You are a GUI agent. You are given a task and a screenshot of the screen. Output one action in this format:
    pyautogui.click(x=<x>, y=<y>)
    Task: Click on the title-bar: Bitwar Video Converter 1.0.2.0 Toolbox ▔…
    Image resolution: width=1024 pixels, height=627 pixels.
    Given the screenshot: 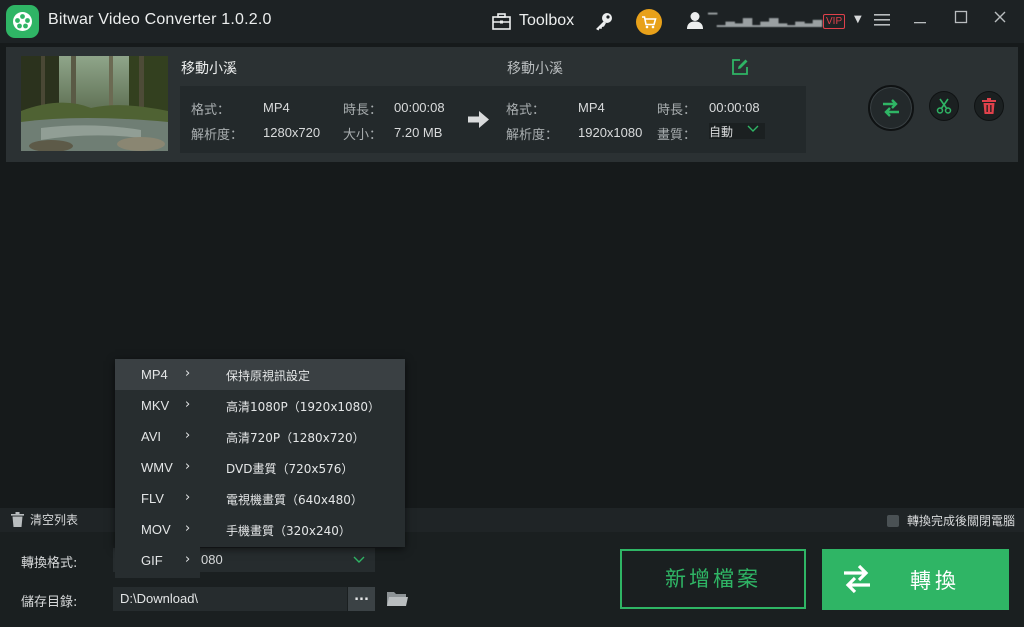 What is the action you would take?
    pyautogui.click(x=512, y=21)
    